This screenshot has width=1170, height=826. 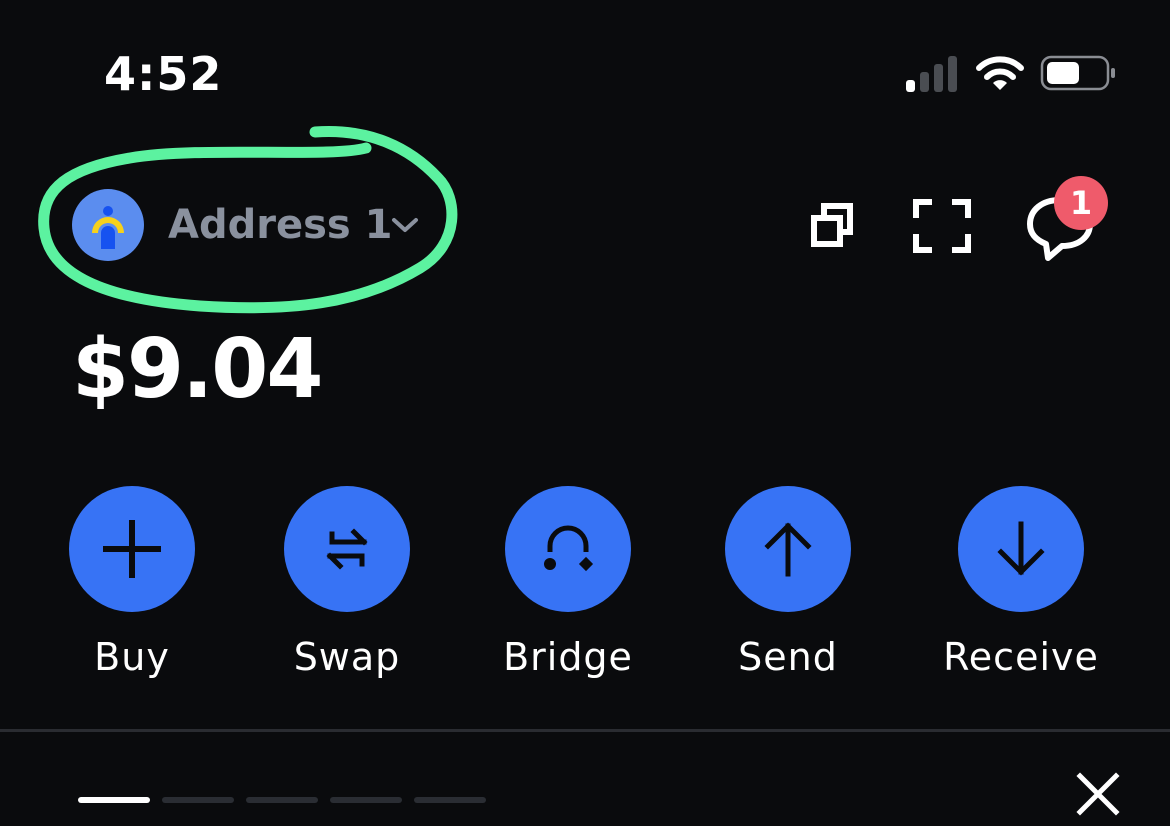 I want to click on status-time: 4:52, so click(x=163, y=74).